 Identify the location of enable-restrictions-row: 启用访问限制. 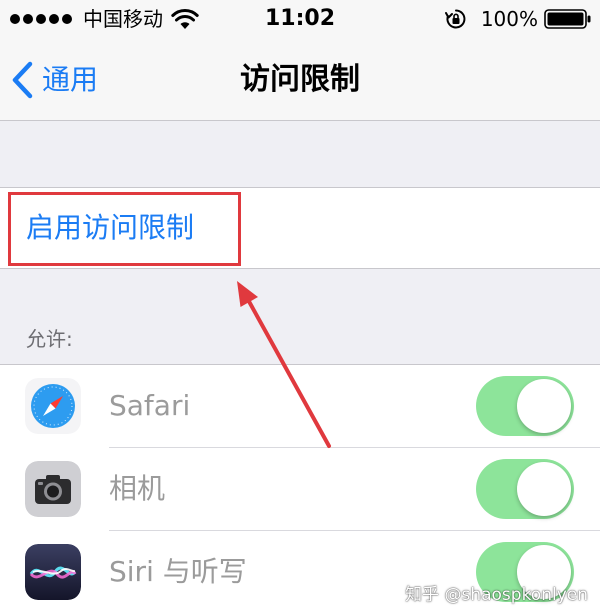
(300, 228).